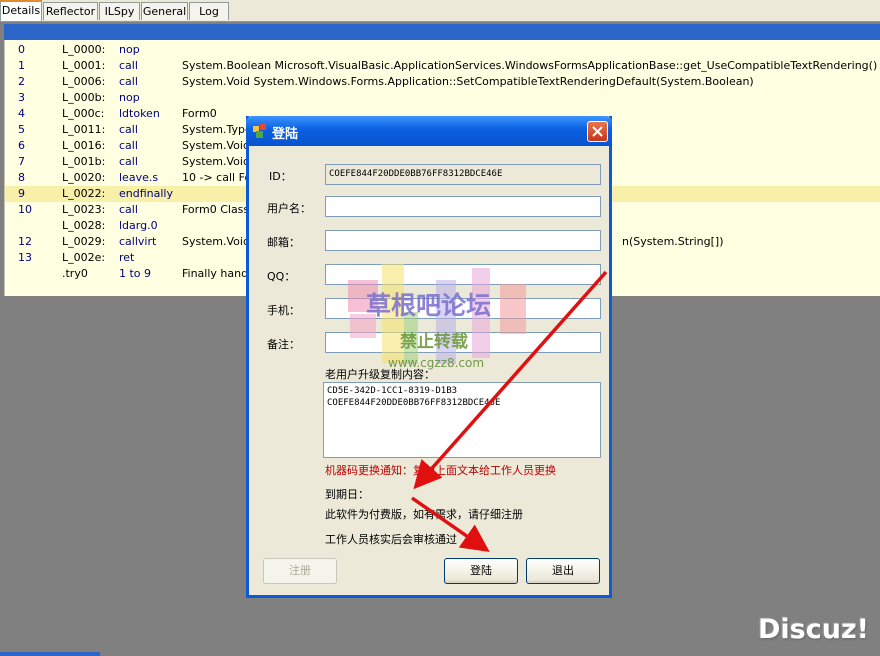  Describe the element at coordinates (429, 131) in the screenshot. I see `dialog-titlebar: 登陆` at that location.